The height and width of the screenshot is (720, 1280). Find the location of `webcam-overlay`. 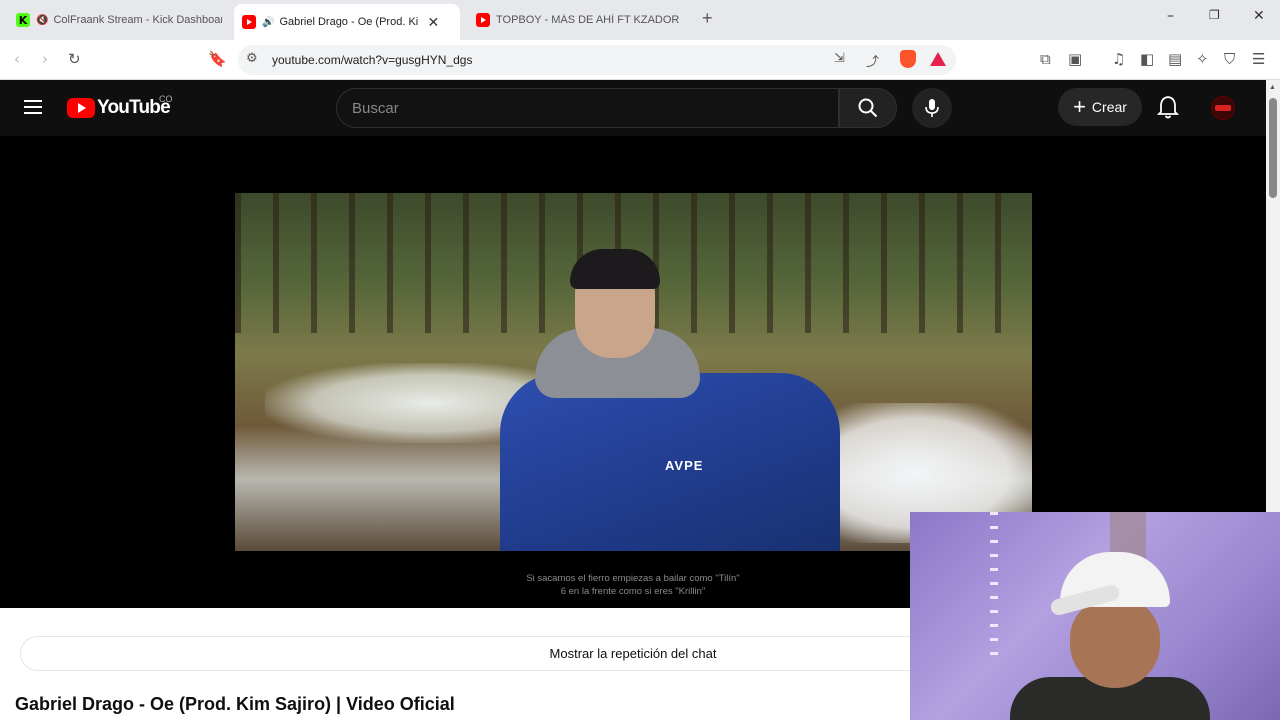

webcam-overlay is located at coordinates (1095, 616).